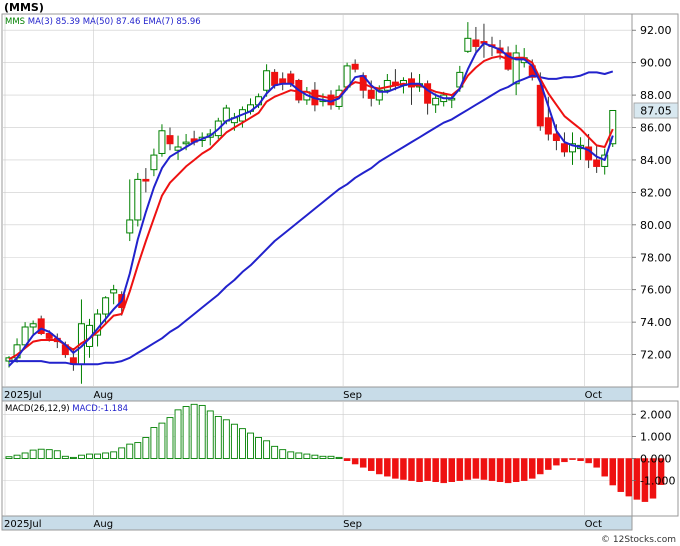 The image size is (680, 546). Describe the element at coordinates (656, 459) in the screenshot. I see `macd-tick-label: 0.000` at that location.